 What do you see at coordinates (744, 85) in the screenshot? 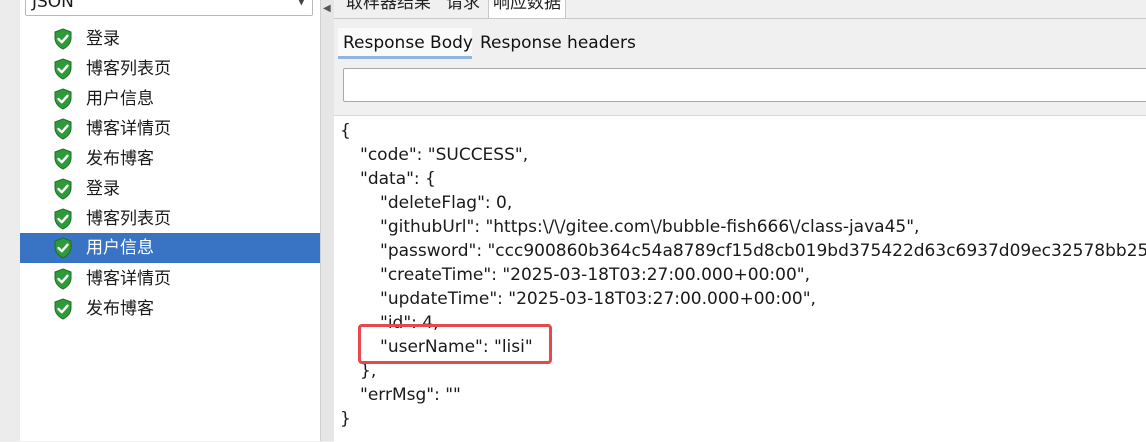
I see `search-input` at bounding box center [744, 85].